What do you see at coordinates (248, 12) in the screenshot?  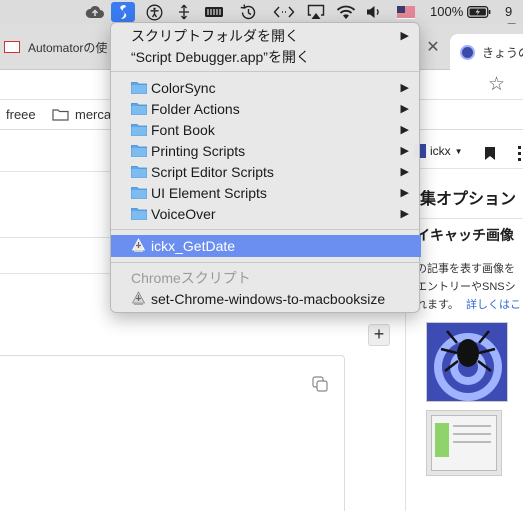 I see `time-machine-icon` at bounding box center [248, 12].